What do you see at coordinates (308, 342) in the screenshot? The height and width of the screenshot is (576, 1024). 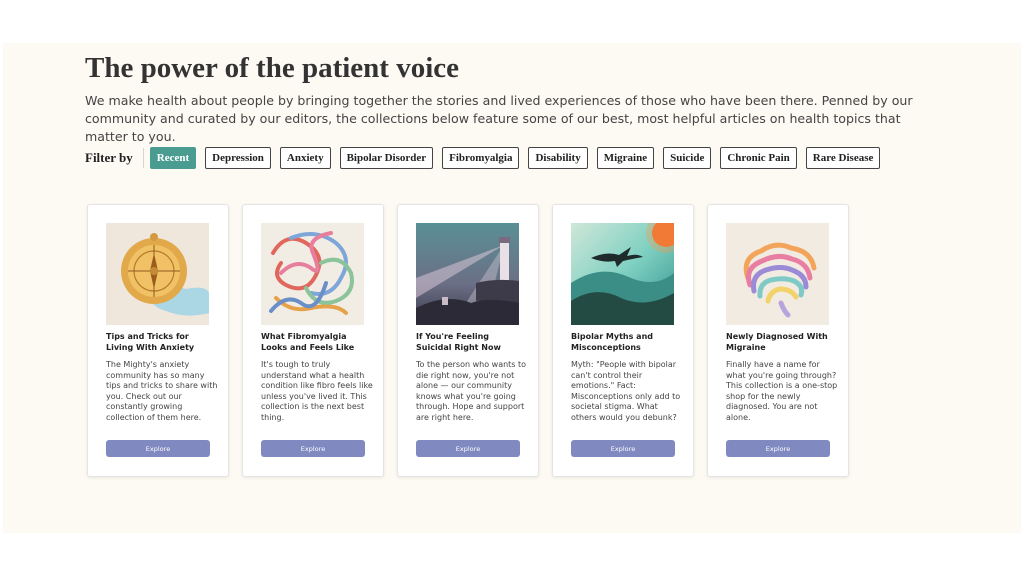 I see `card-title: What Fibromyalgia Looks and Feels Like` at bounding box center [308, 342].